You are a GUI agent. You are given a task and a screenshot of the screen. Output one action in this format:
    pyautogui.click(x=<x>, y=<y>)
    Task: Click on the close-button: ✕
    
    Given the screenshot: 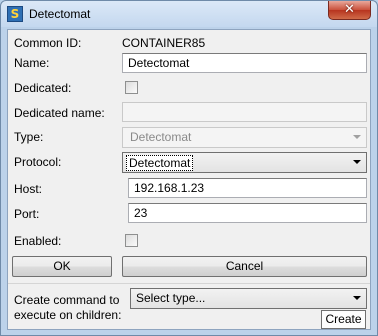 What is the action you would take?
    pyautogui.click(x=349, y=10)
    